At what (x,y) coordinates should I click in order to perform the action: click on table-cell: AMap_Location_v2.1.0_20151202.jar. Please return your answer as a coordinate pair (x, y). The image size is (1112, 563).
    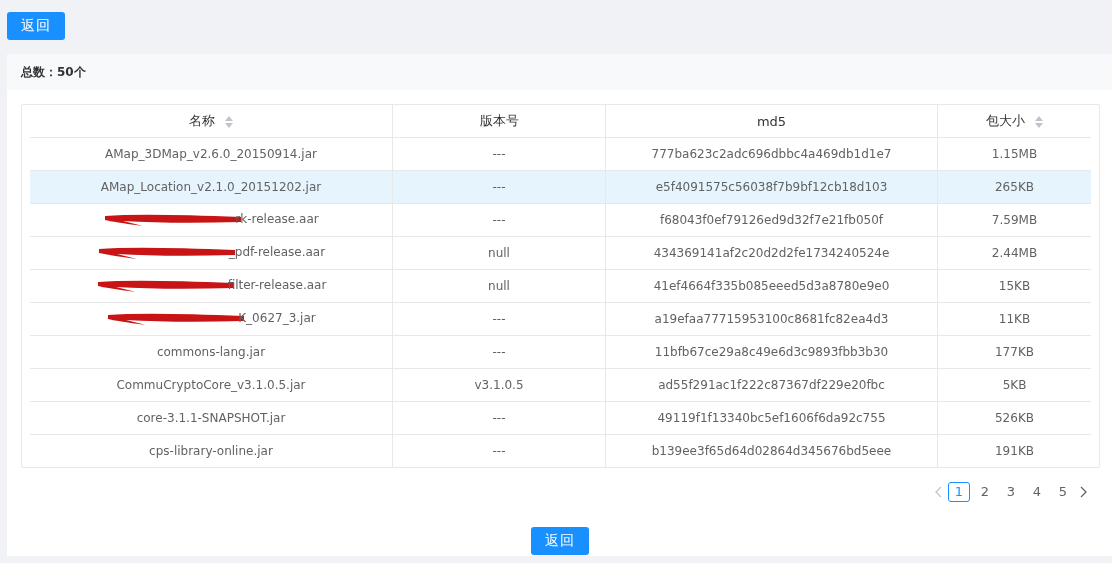
    Looking at the image, I should click on (211, 187).